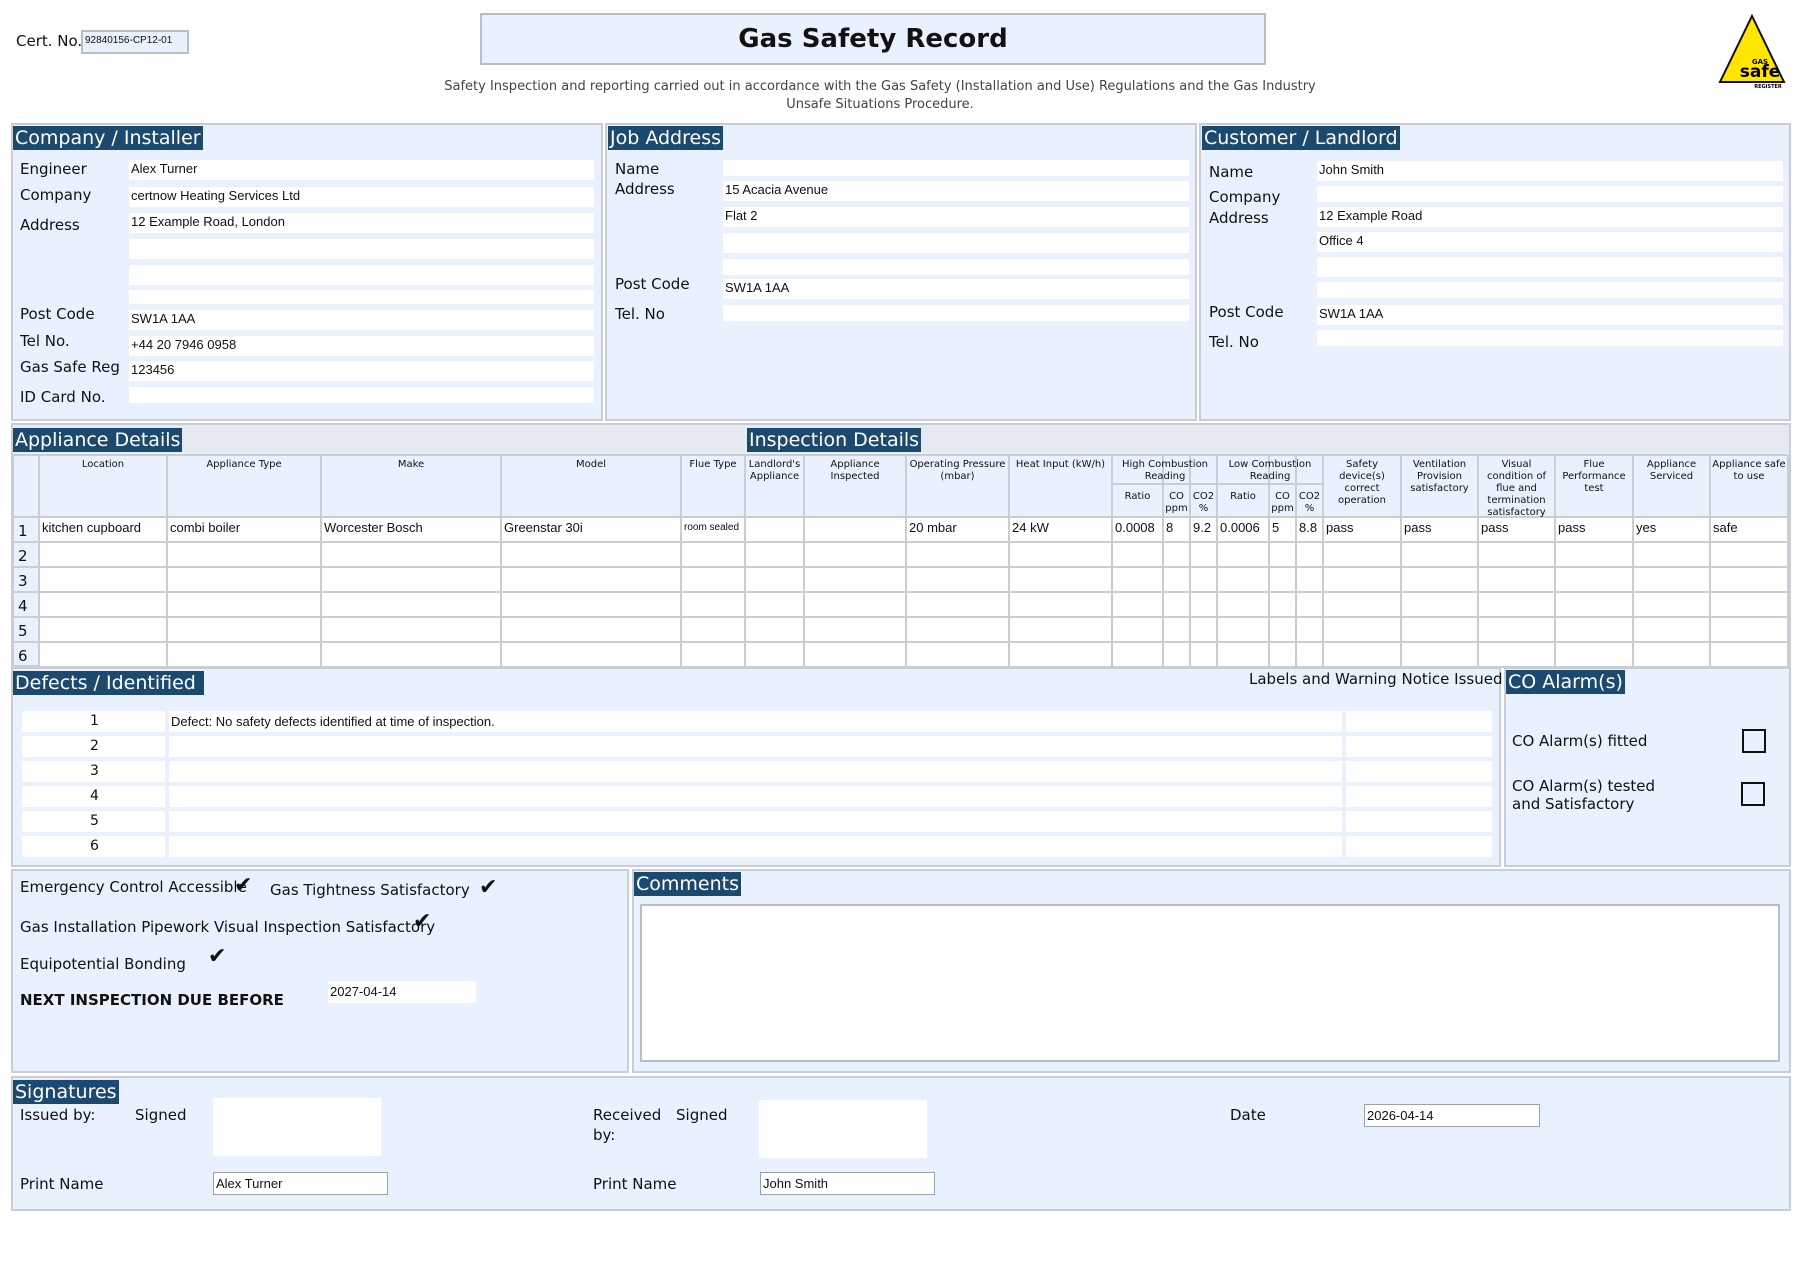 The width and height of the screenshot is (1800, 1272). What do you see at coordinates (1282, 530) in the screenshot?
I see `appliance-cell-l_co: 5` at bounding box center [1282, 530].